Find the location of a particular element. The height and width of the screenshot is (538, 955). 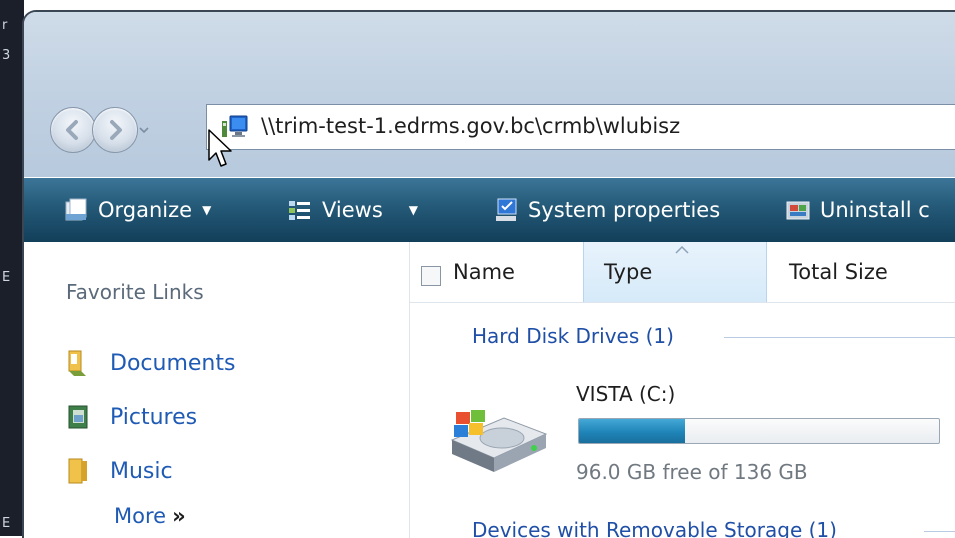

system-properties-button: System properties is located at coordinates (606, 210).